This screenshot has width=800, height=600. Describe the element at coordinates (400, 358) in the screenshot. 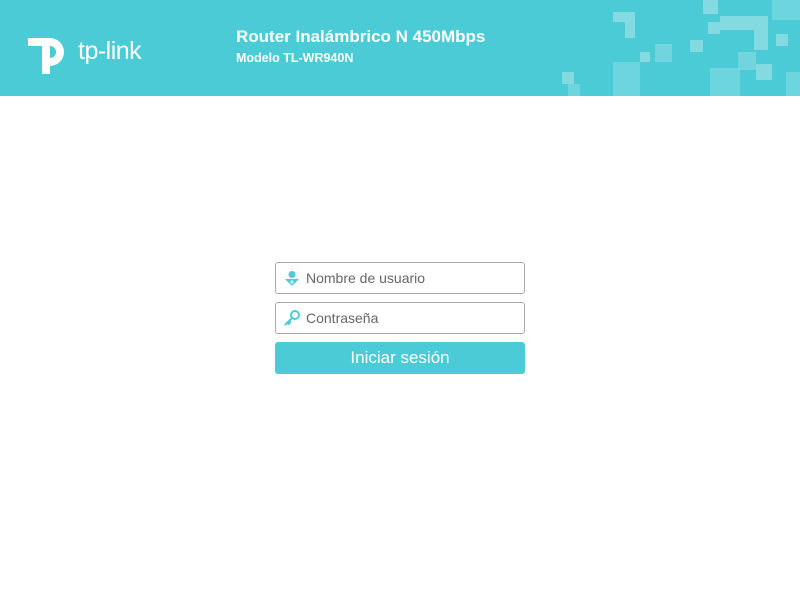

I see `login-button: Iniciar sesión` at that location.